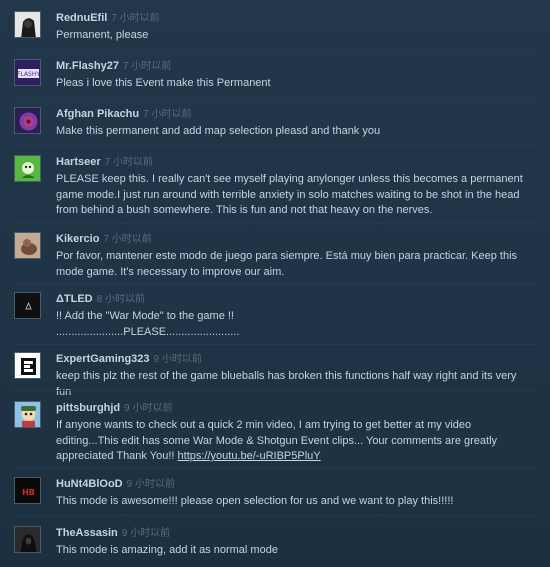 This screenshot has height=567, width=550. Describe the element at coordinates (103, 359) in the screenshot. I see `comment-author: ExpertGaming323` at that location.